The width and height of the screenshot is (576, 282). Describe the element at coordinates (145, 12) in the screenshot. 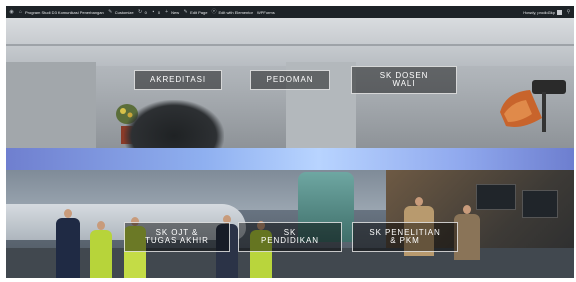

I see `updates-count: 0` at that location.